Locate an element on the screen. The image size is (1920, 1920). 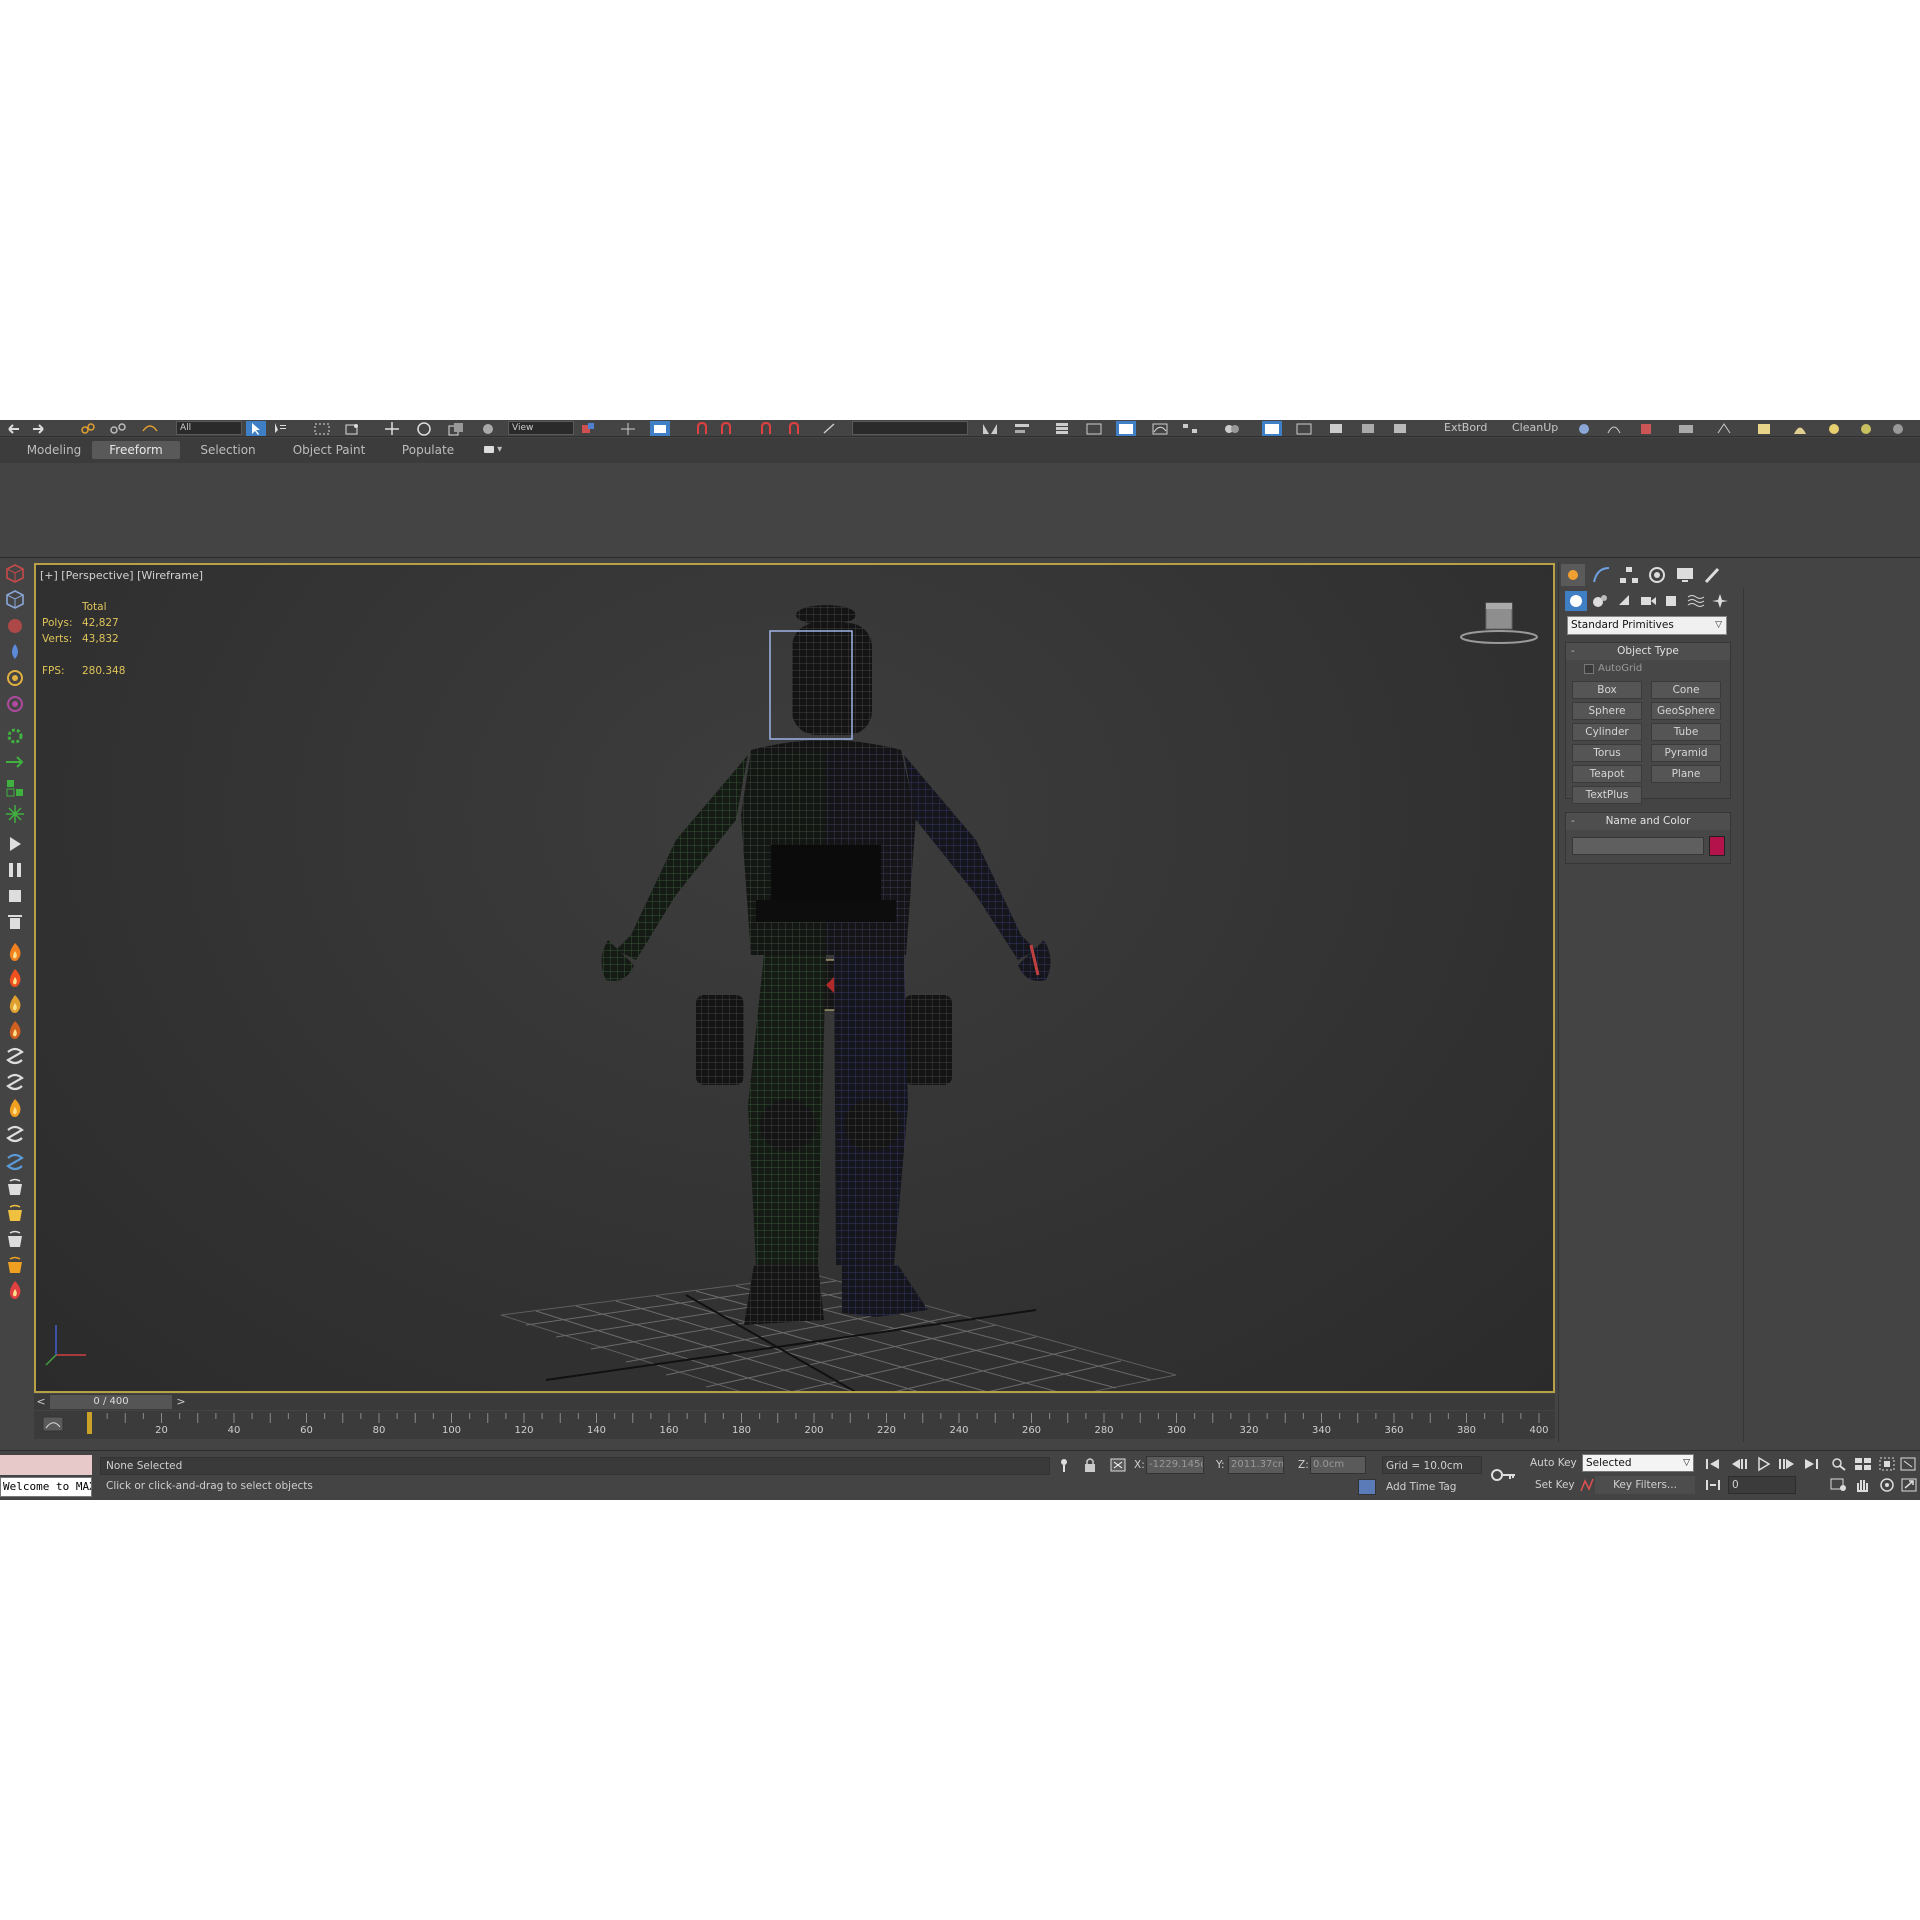
selection-filter-dropdown: All is located at coordinates (209, 428).